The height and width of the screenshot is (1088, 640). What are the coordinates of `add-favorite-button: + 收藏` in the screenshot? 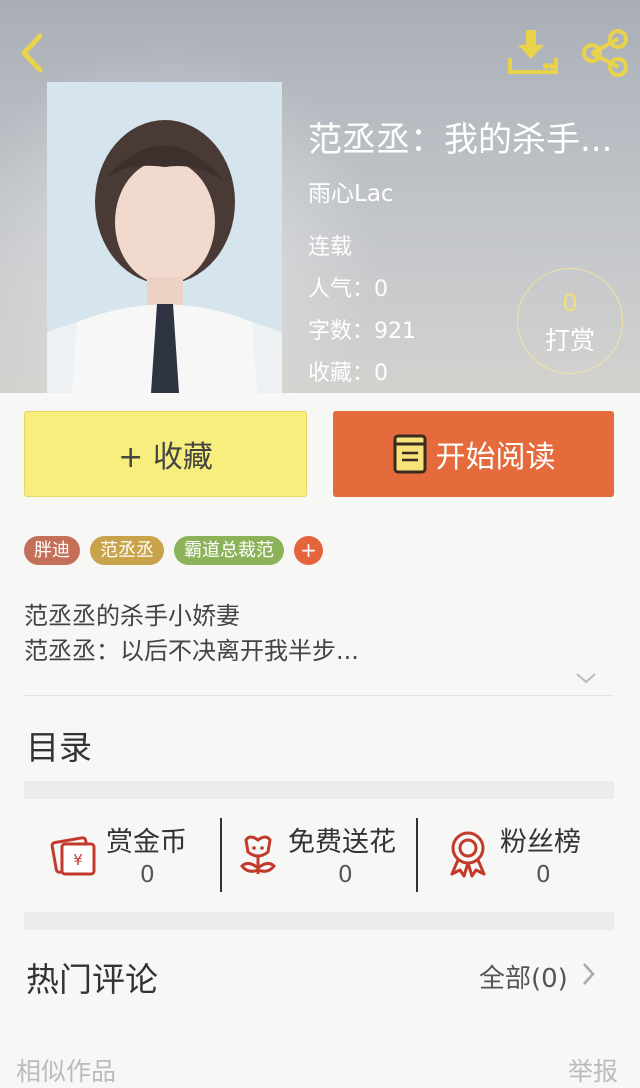 It's located at (165, 454).